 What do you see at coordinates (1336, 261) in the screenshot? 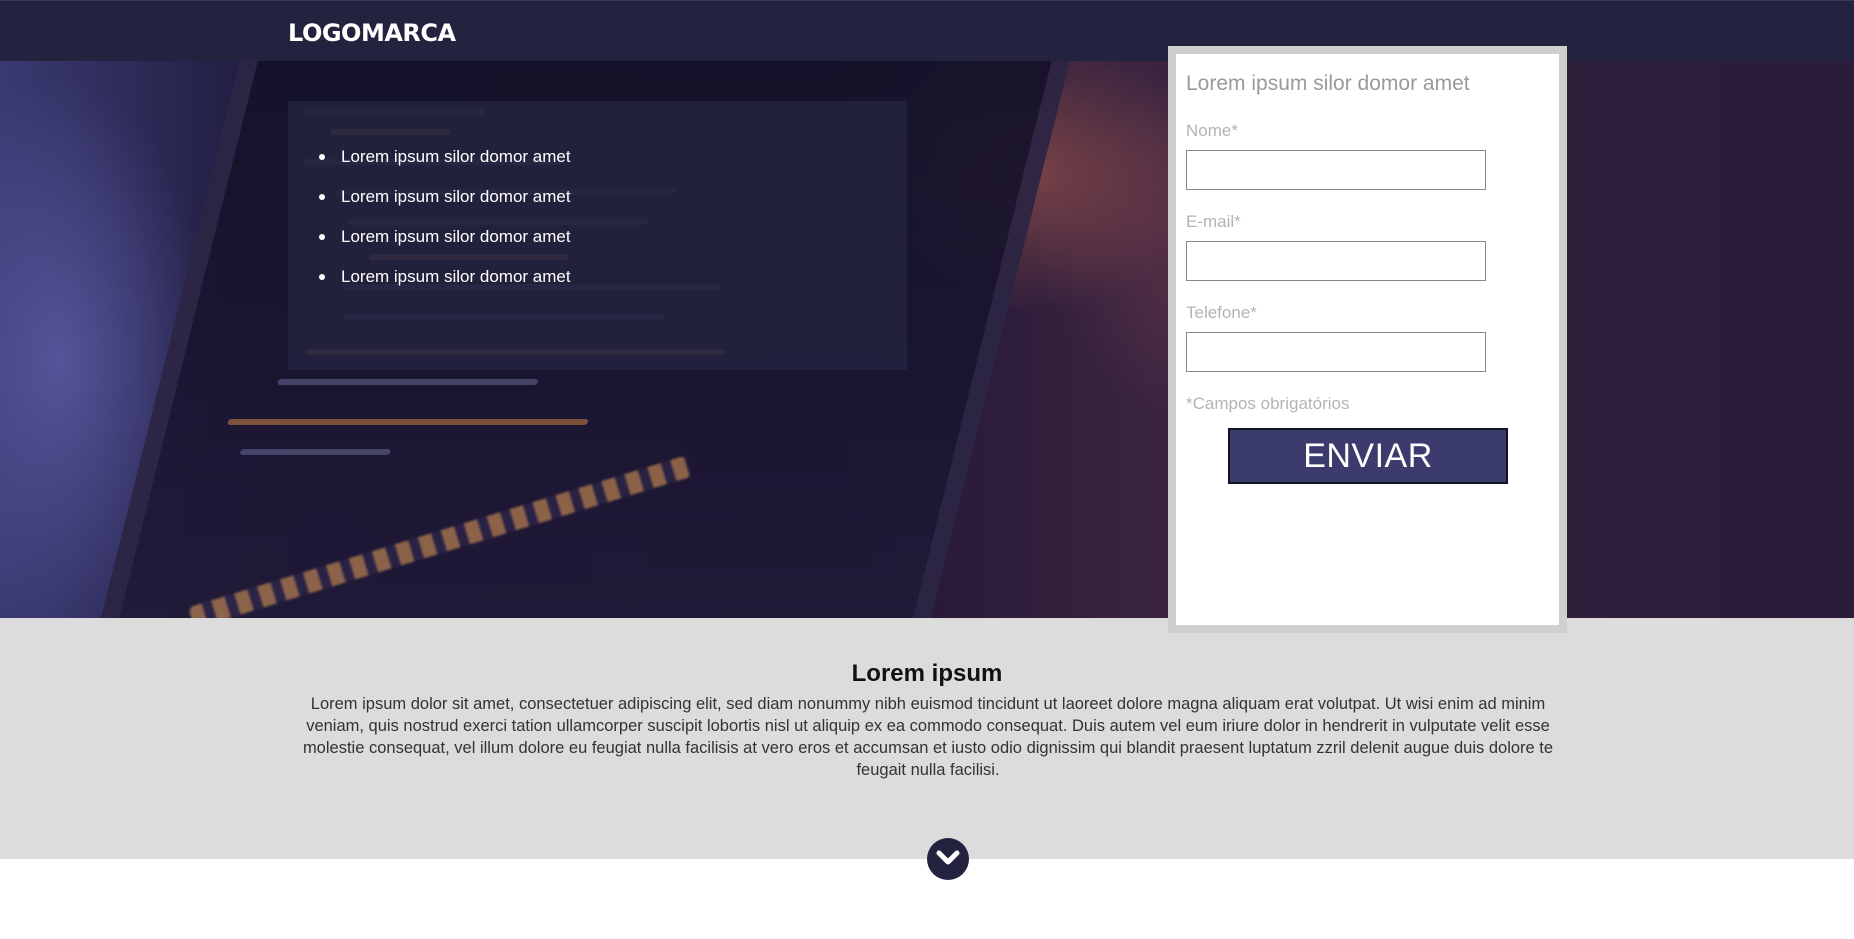
I see `email-input` at bounding box center [1336, 261].